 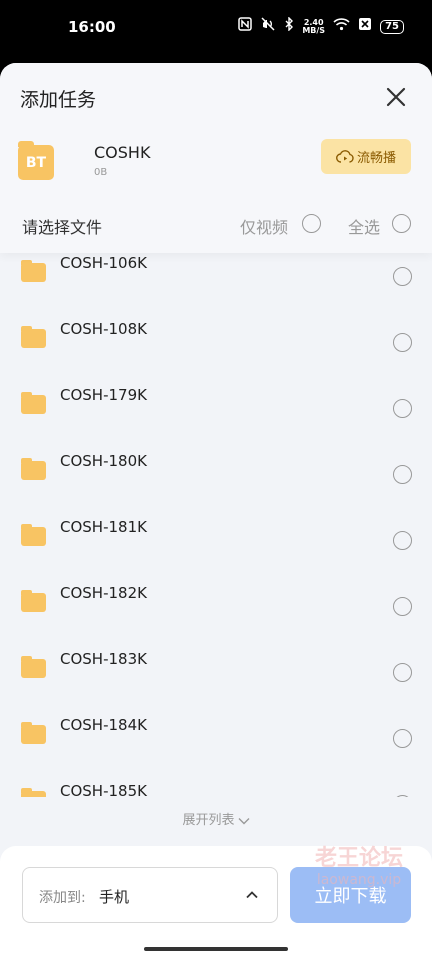 What do you see at coordinates (216, 670) in the screenshot?
I see `list-item: COSH-183K` at bounding box center [216, 670].